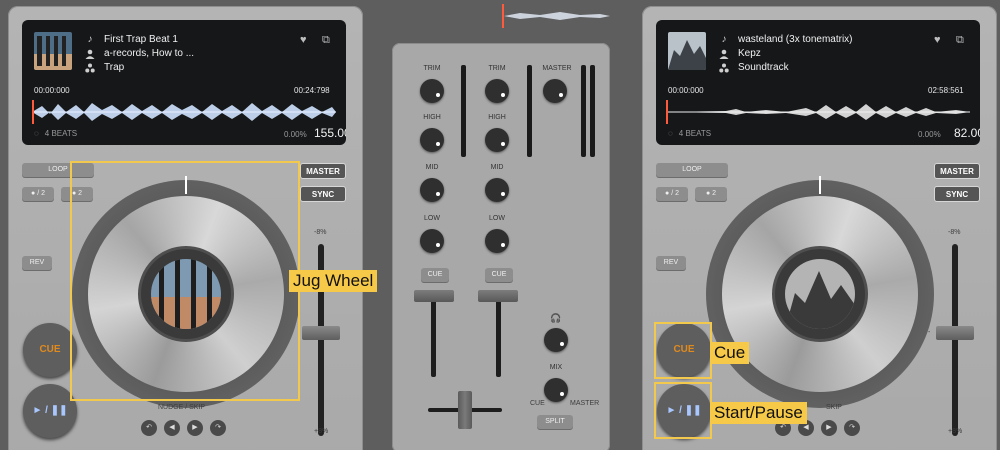 This screenshot has width=1000, height=450. I want to click on vu-meter-b, so click(529, 111).